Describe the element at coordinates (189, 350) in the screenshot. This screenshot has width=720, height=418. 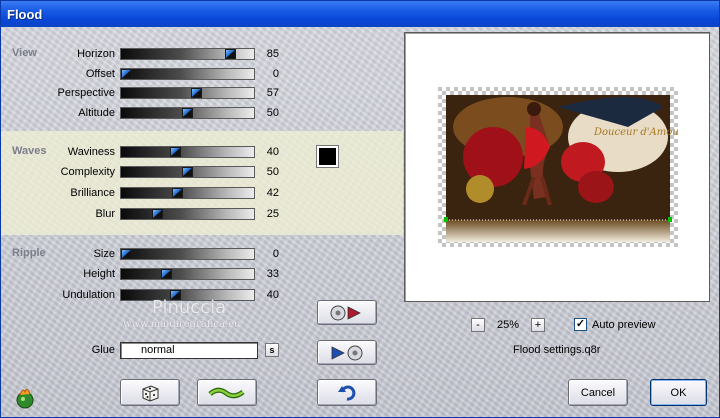
I see `glue-select: normal` at that location.